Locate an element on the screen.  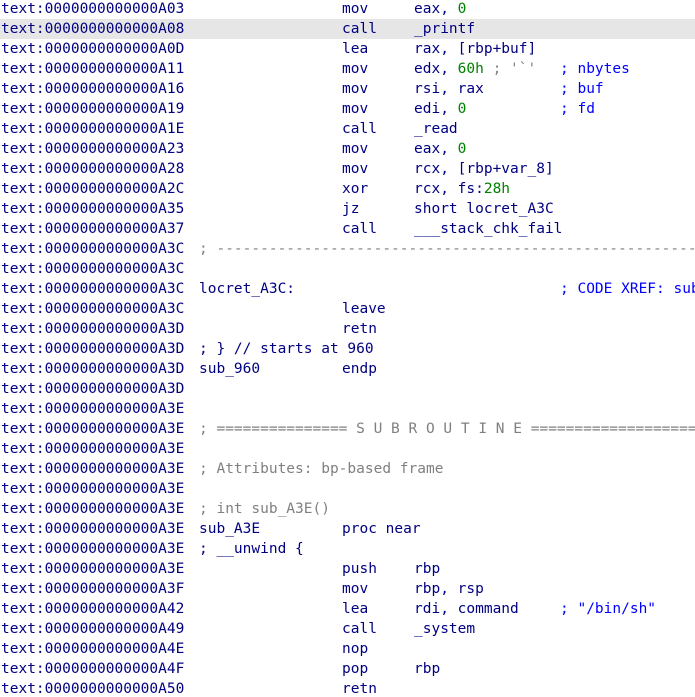
instruction-operands: _system is located at coordinates (444, 629).